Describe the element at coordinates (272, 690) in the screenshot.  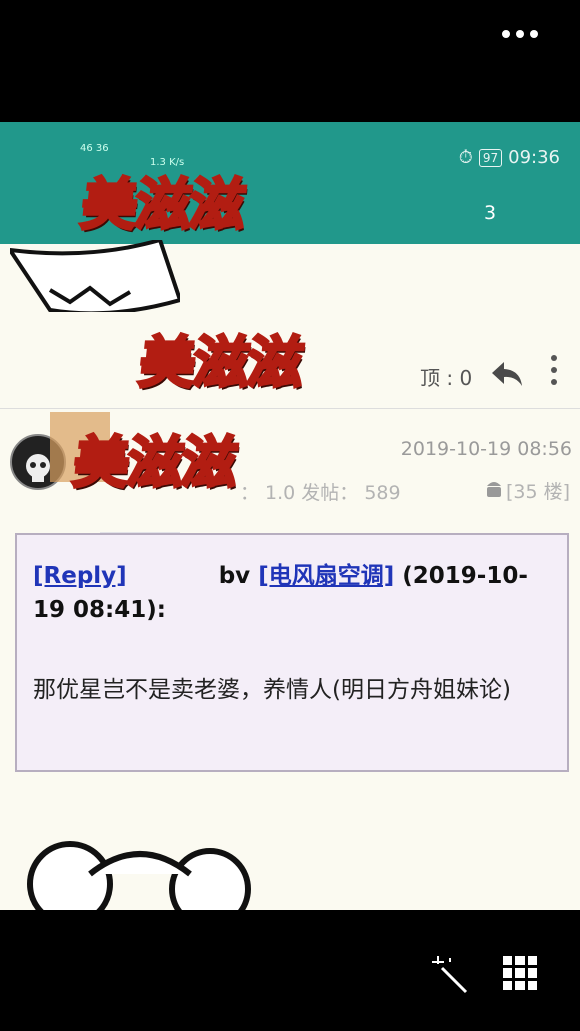
I see `quote-body: 那优星岂不是卖老婆，养情人(明日方舟姐妹论)` at that location.